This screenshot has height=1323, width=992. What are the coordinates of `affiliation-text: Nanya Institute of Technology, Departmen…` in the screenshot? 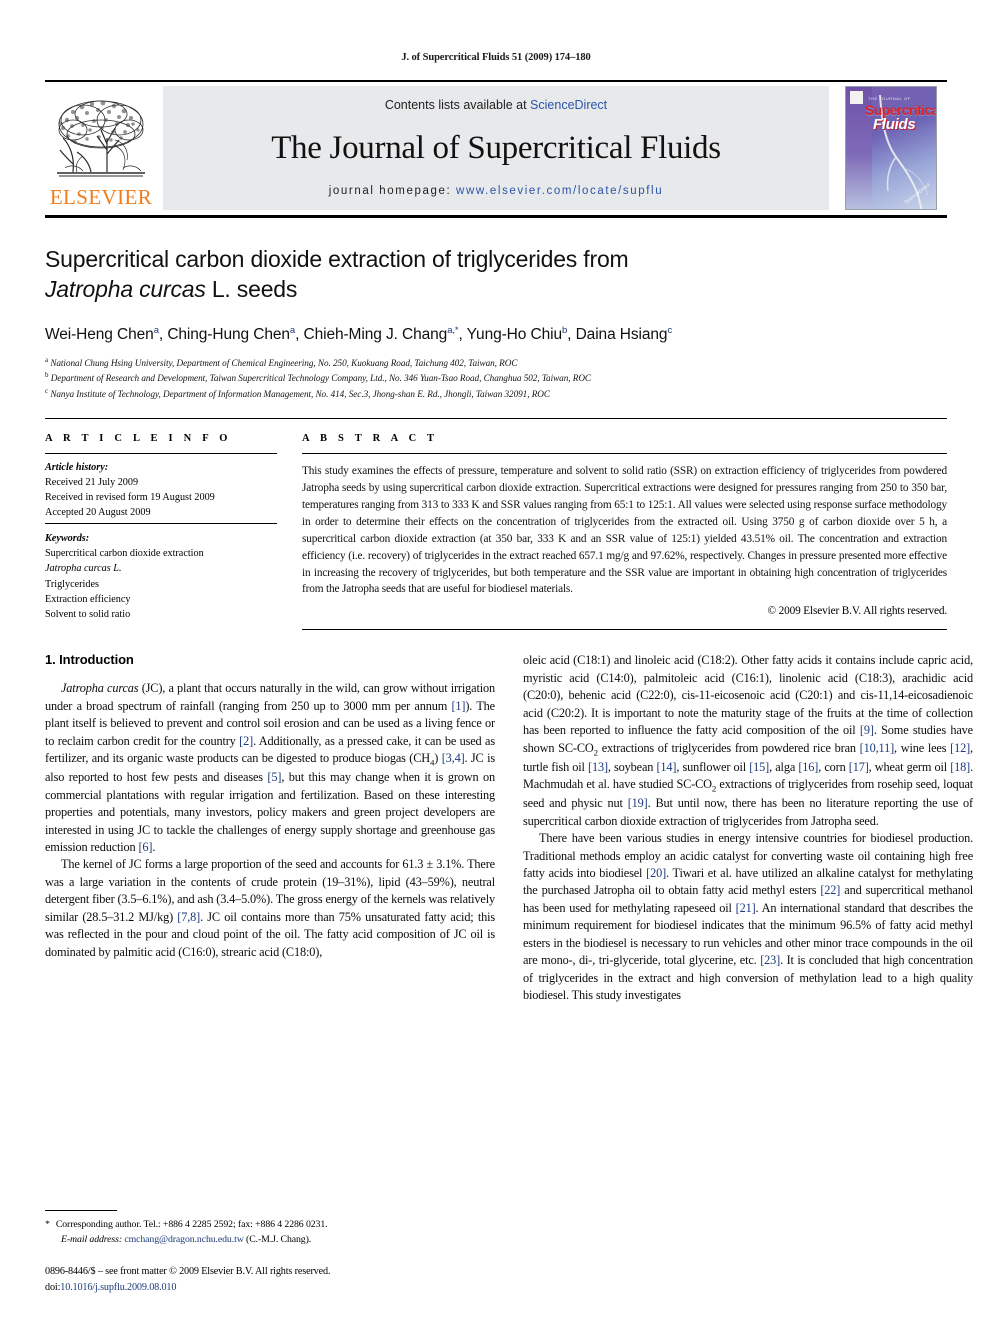 It's located at (300, 393).